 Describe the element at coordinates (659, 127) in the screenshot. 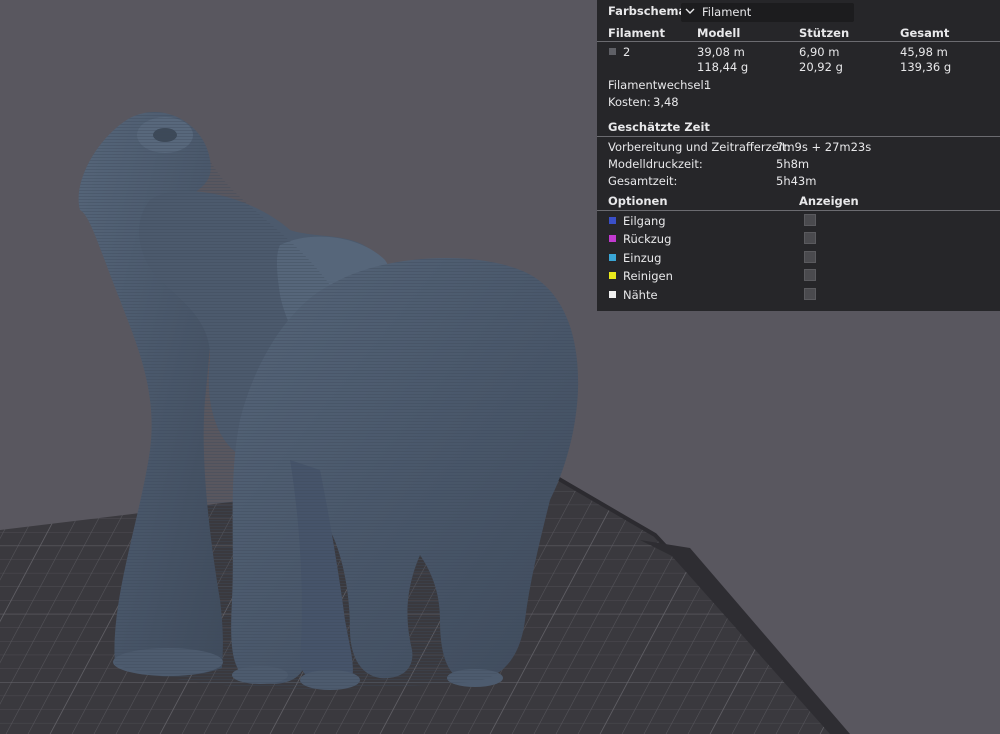

I see `estimated-time-heading: Geschätzte Zeit` at that location.